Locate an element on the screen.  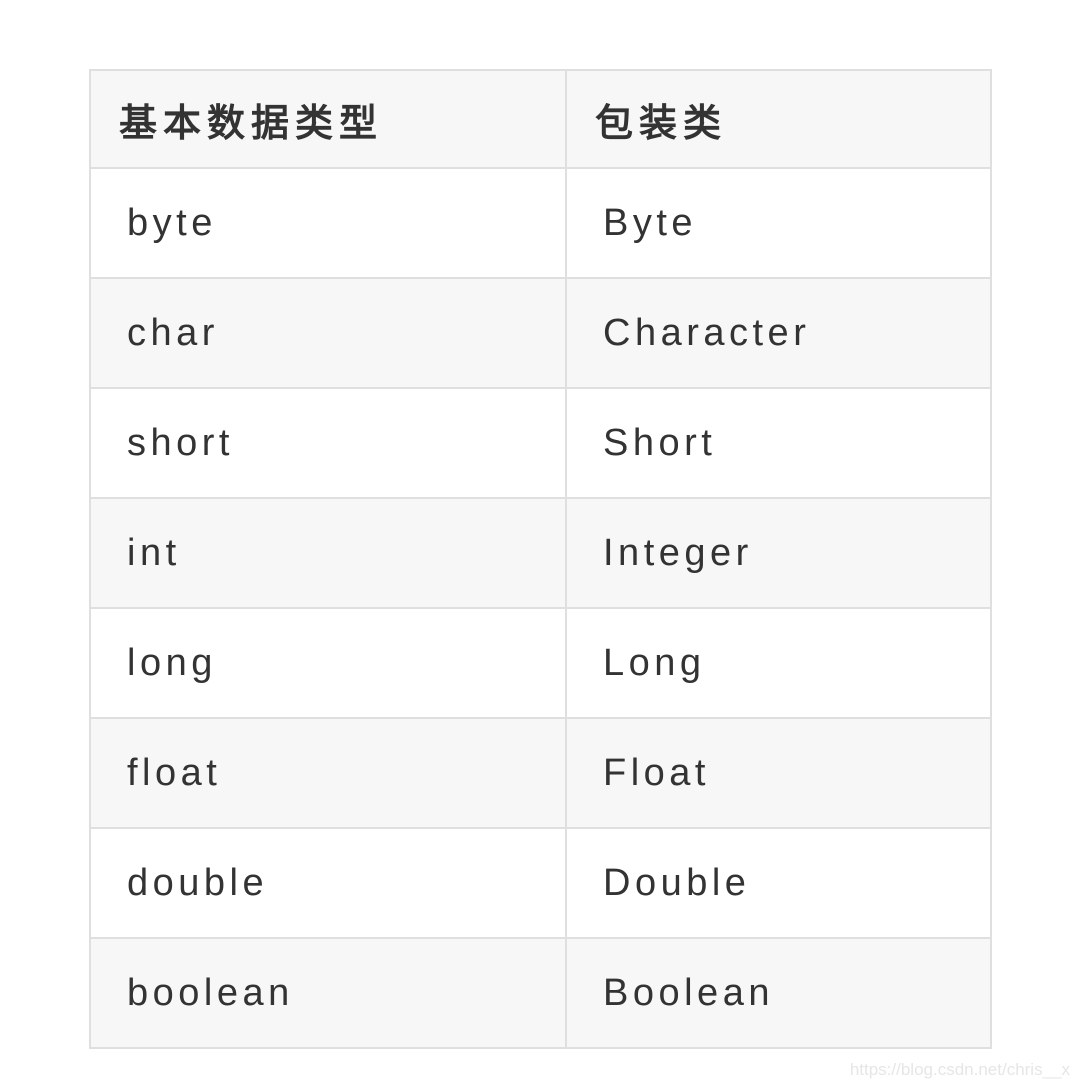
table-row: int Integer is located at coordinates (540, 553).